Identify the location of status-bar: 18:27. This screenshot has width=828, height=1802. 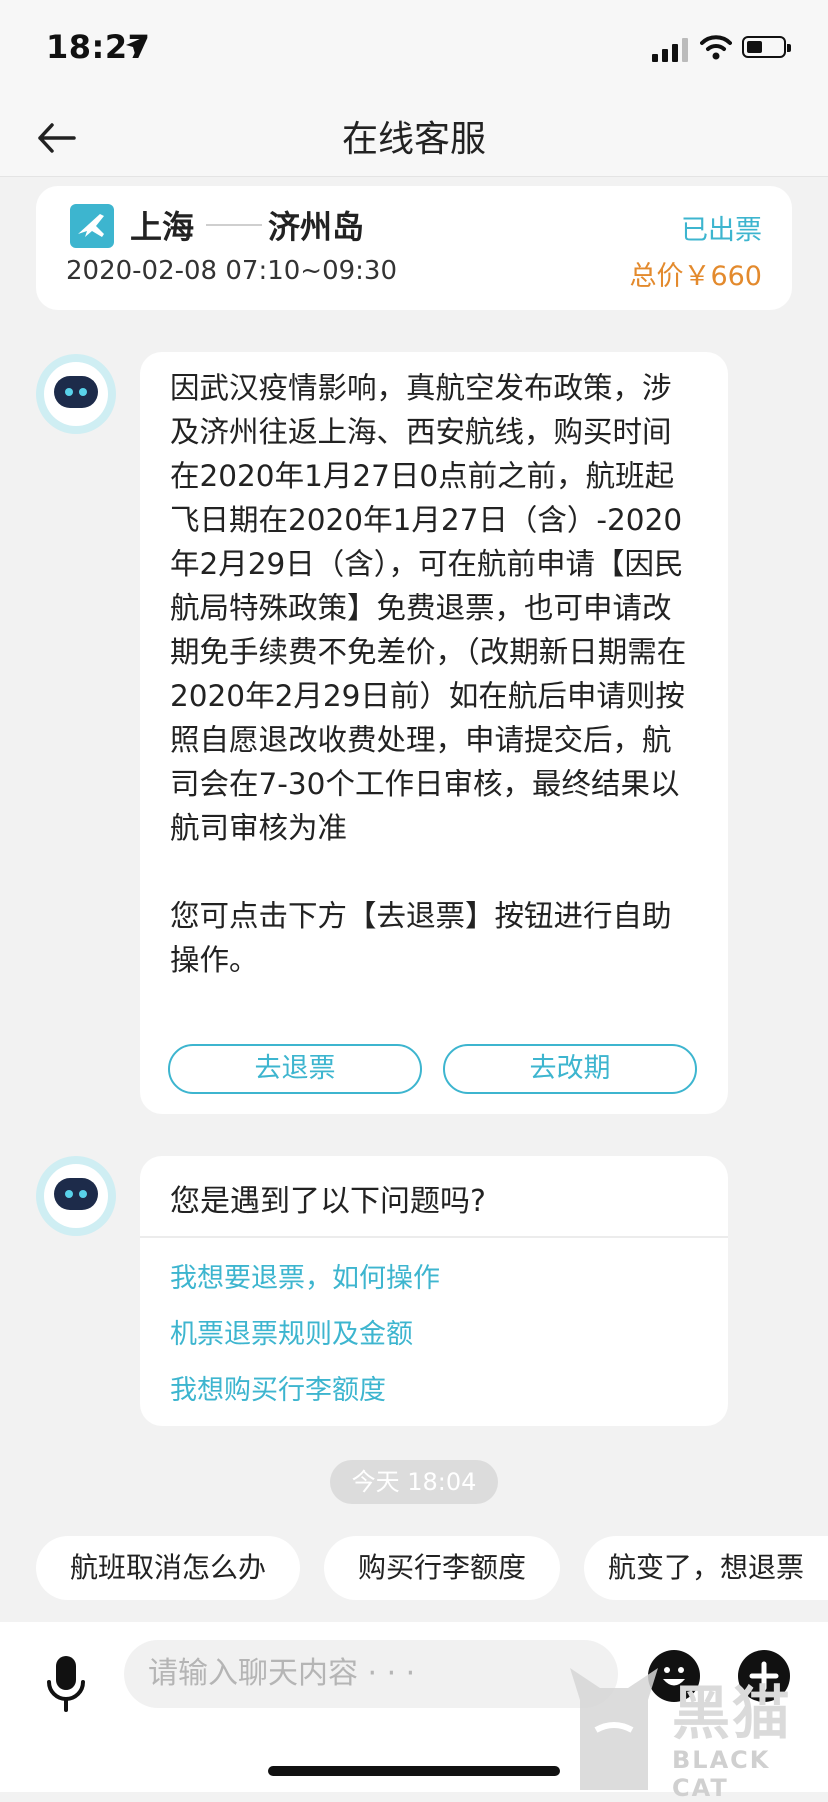
(414, 50).